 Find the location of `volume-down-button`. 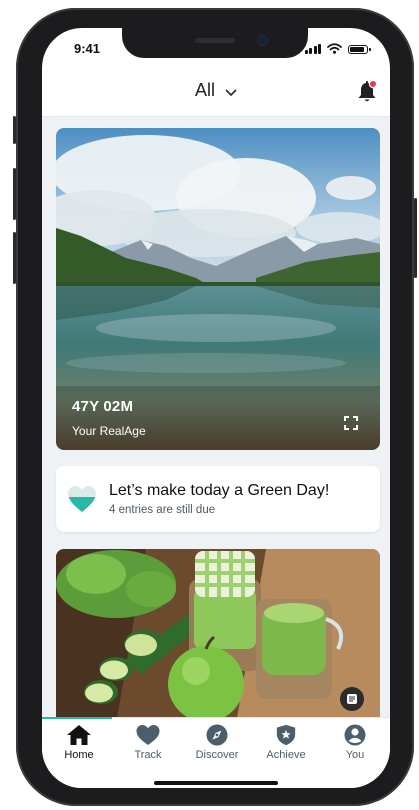

volume-down-button is located at coordinates (14, 258).